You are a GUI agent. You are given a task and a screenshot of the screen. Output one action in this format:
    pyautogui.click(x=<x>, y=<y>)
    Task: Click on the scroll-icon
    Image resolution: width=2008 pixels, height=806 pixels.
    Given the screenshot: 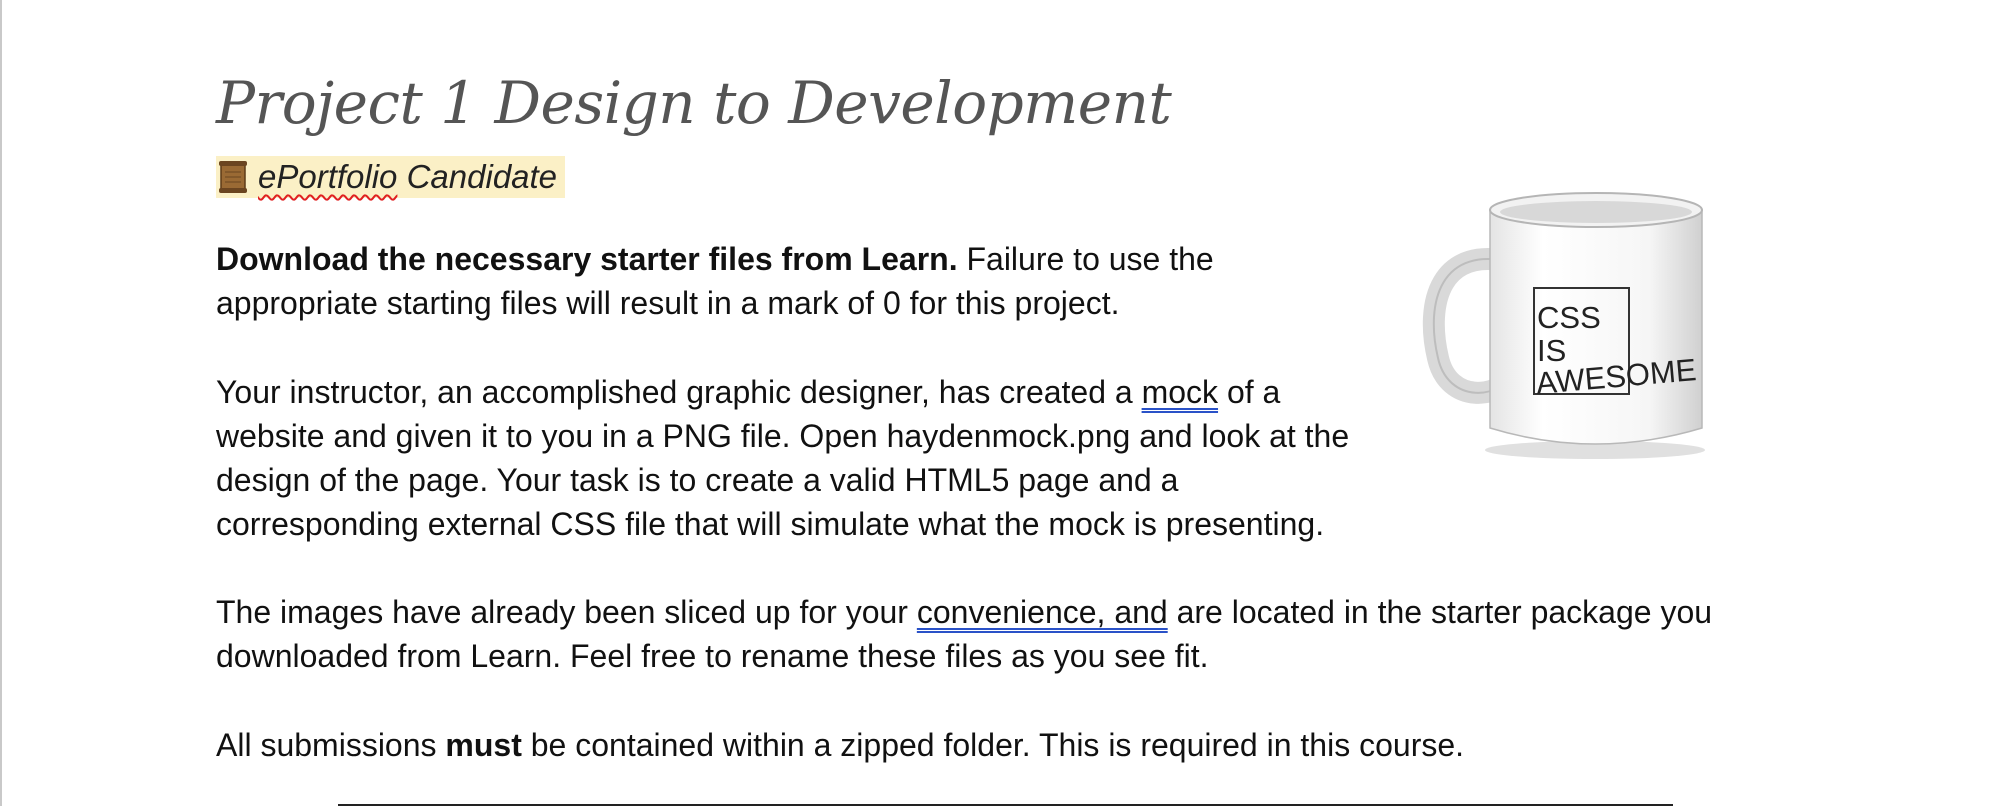 What is the action you would take?
    pyautogui.click(x=233, y=177)
    